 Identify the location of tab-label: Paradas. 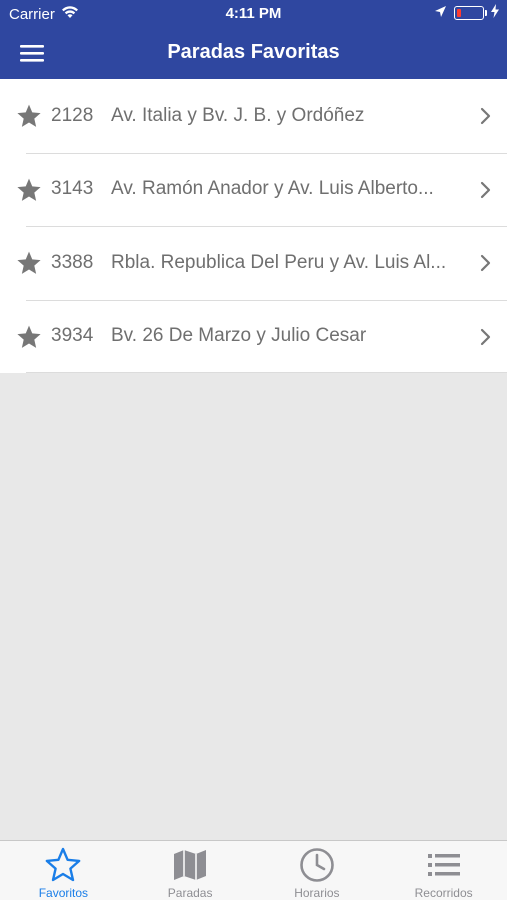
(190, 893).